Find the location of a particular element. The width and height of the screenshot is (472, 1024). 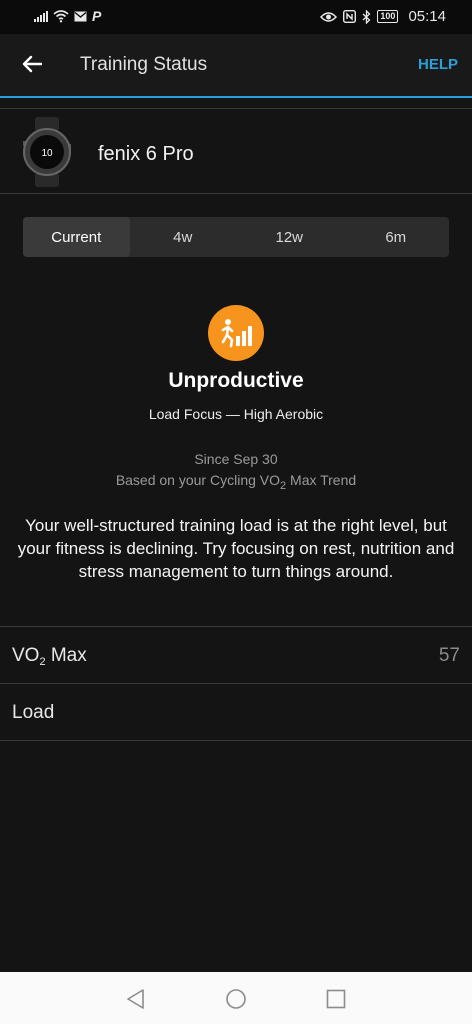

watch-face-value: 10 is located at coordinates (47, 153).